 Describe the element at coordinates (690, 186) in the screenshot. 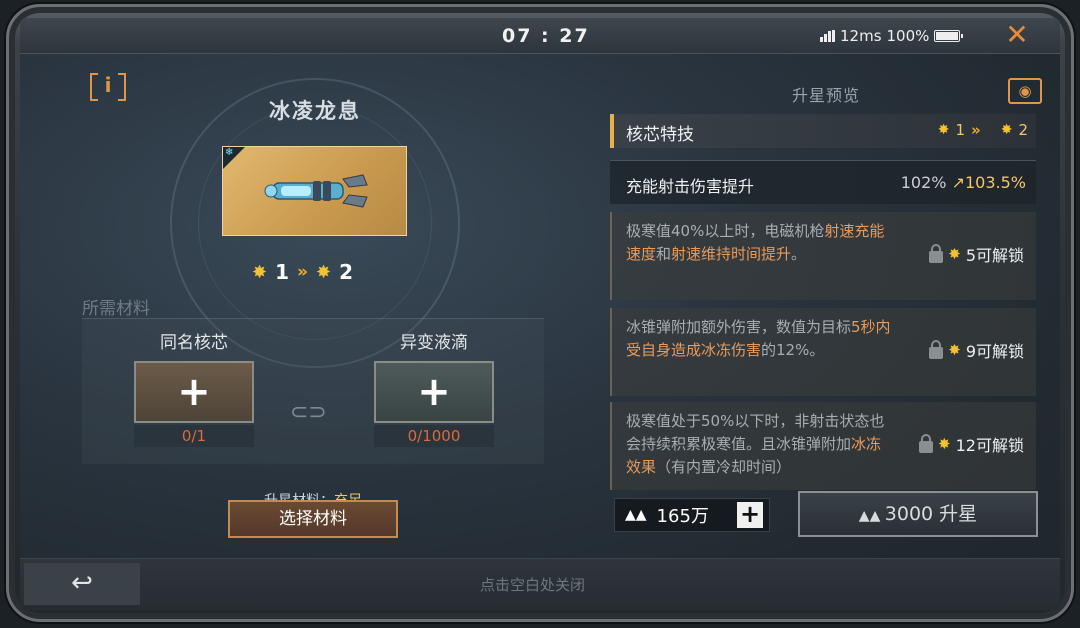

I see `effect-label: 充能射击伤害提升` at that location.